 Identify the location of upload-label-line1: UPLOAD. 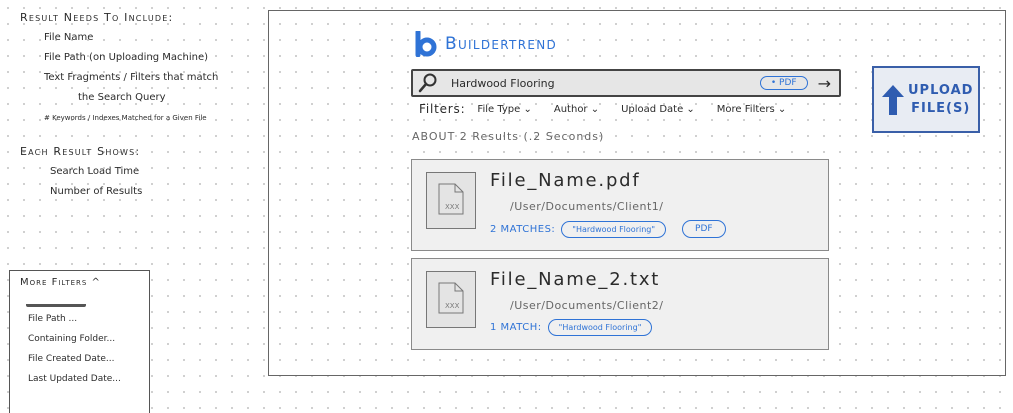
(941, 90).